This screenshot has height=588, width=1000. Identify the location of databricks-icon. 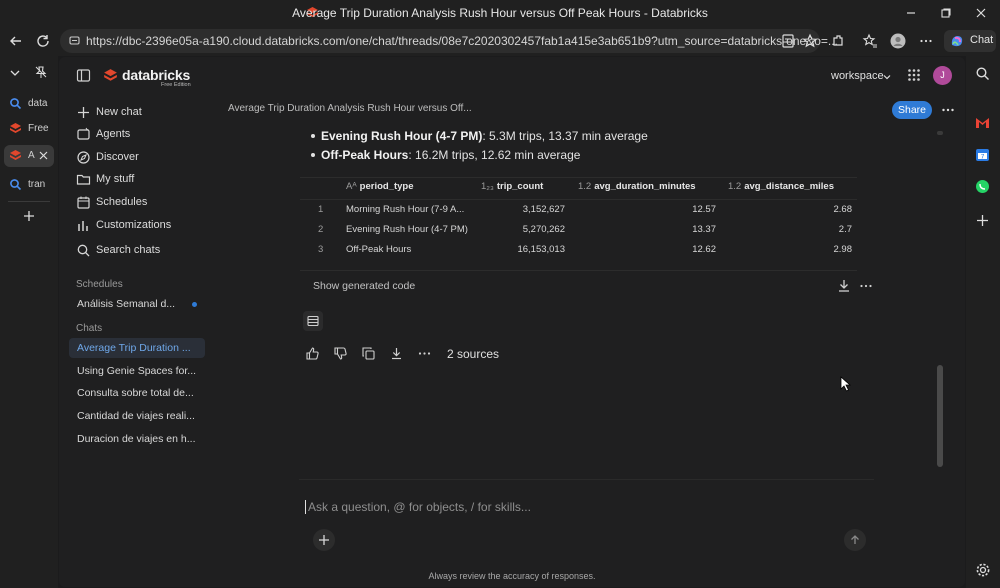
(15, 128).